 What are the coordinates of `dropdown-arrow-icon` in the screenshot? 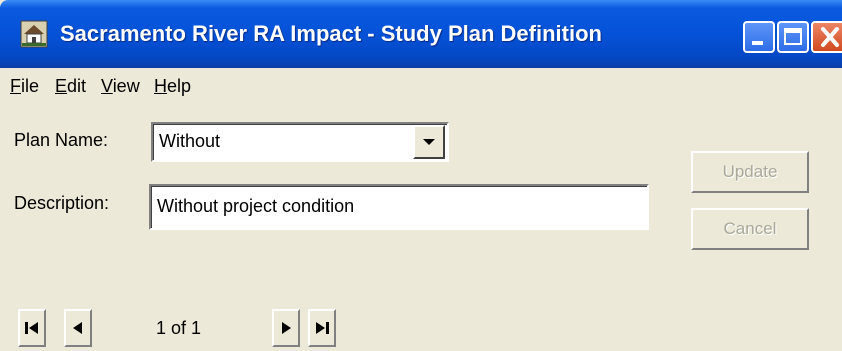 It's located at (429, 142).